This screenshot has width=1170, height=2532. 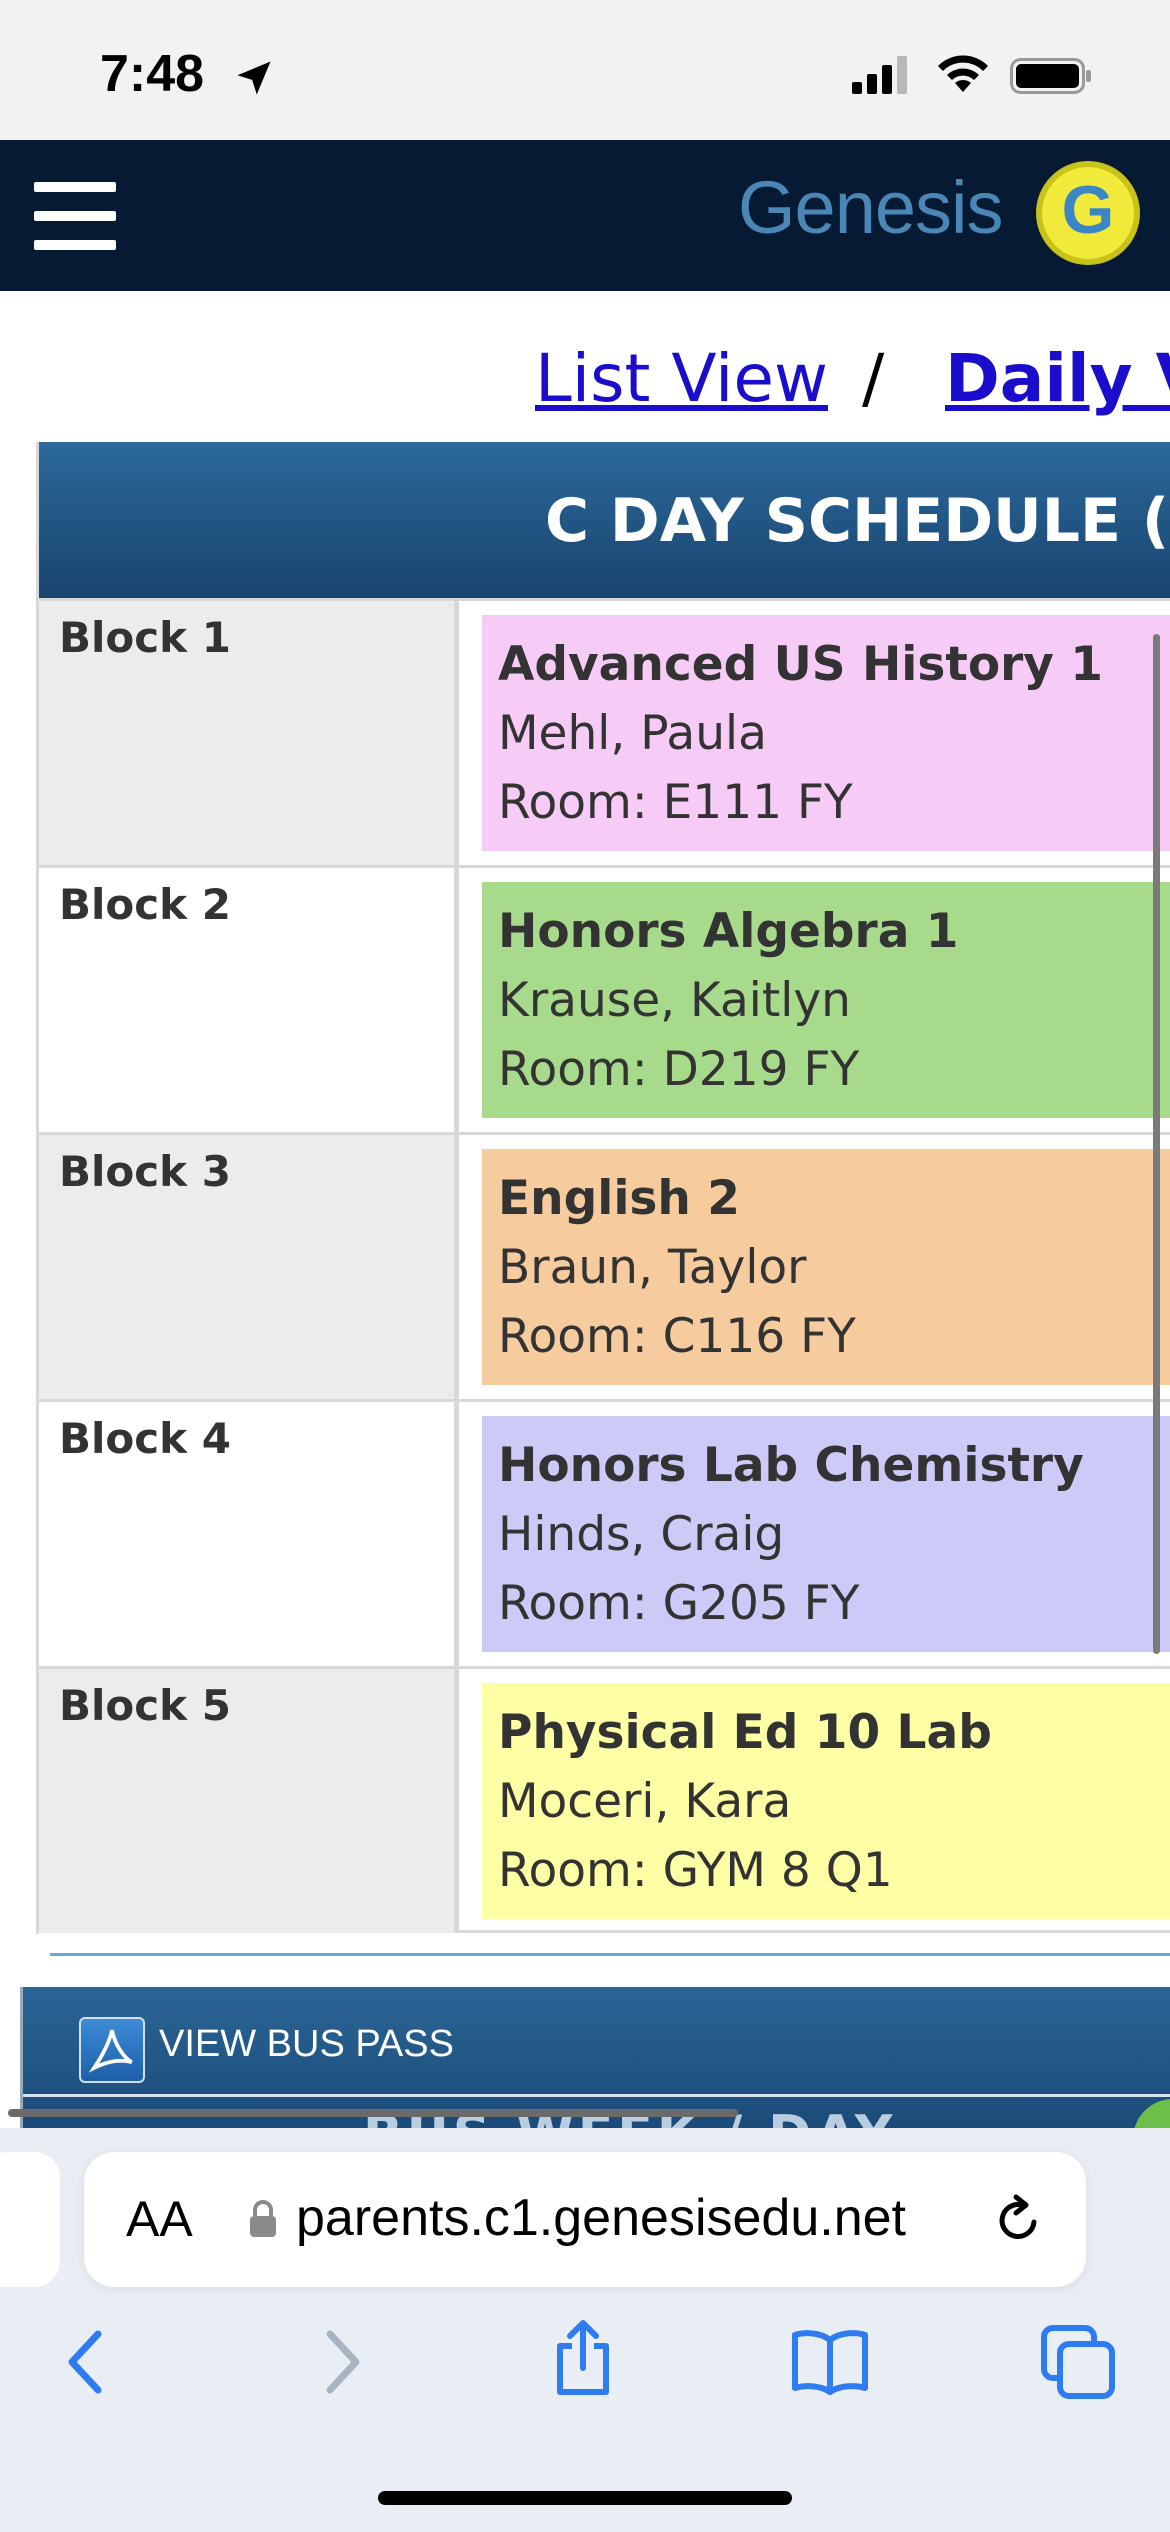 I want to click on view-bus-pass-label: VIEW BUS PASS, so click(x=306, y=2044).